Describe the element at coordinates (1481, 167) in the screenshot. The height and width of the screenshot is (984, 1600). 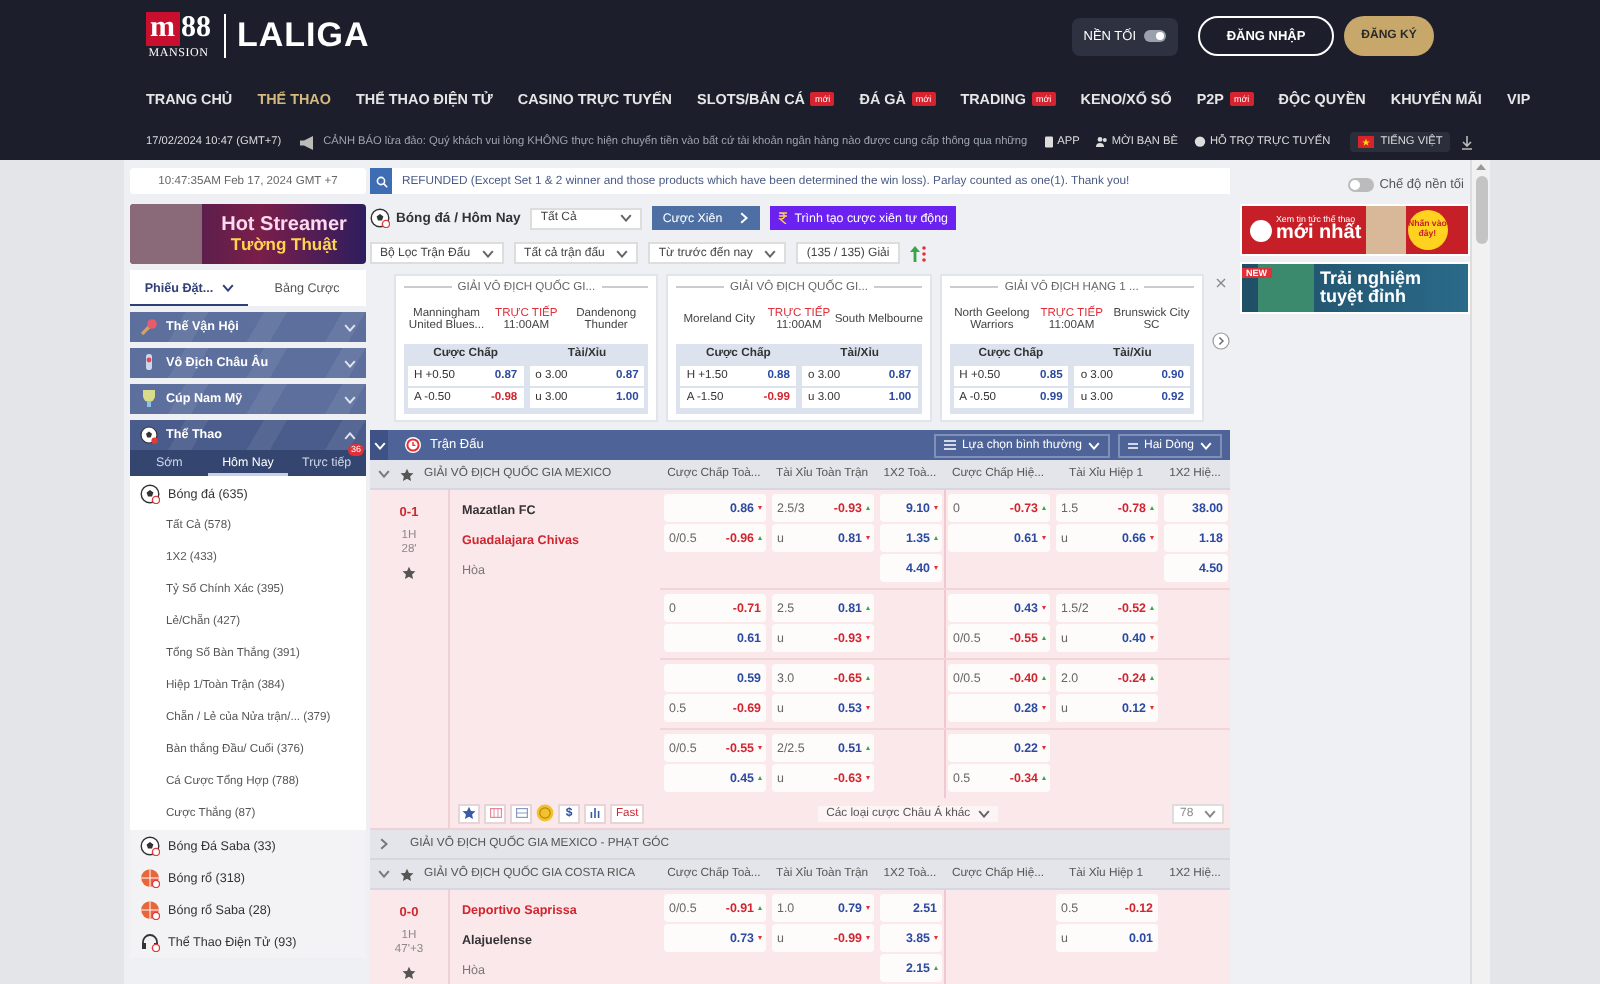
I see `scroll-up-icon` at that location.